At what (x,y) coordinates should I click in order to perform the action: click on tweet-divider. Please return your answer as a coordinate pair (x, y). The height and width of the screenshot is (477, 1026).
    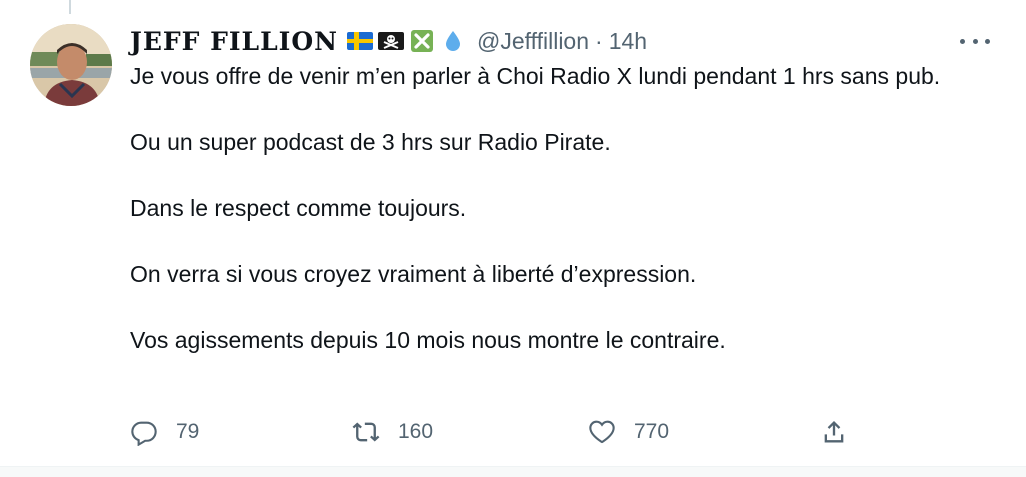
    Looking at the image, I should click on (513, 471).